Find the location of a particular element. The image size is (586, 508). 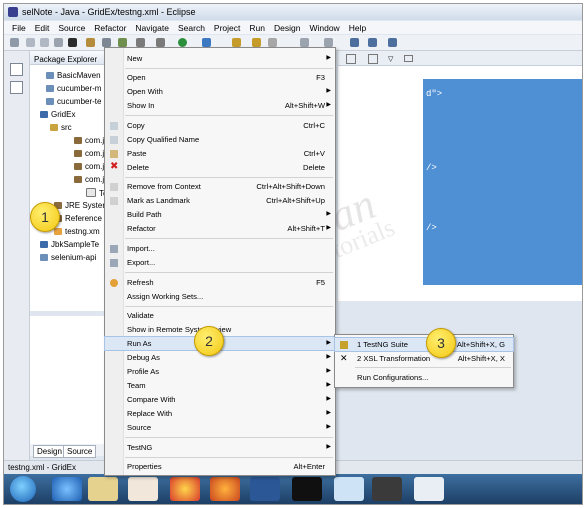

menu-item-debug-as: Debug As ▶ is located at coordinates (220, 357).